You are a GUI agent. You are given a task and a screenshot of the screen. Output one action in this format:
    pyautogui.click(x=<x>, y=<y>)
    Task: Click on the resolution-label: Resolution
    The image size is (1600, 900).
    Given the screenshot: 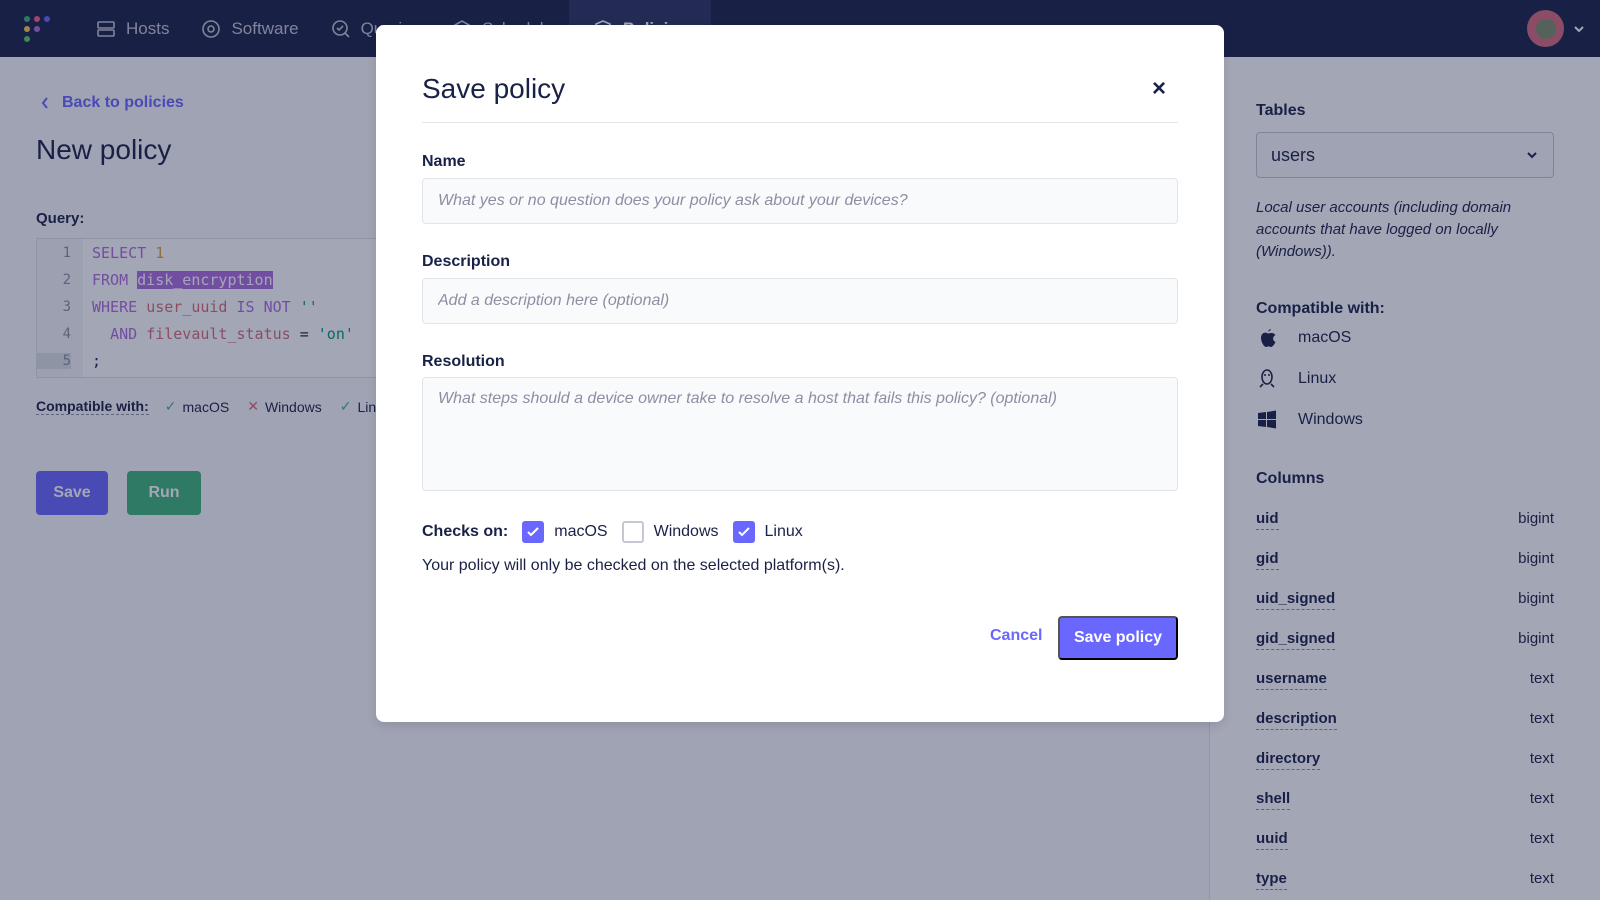 What is the action you would take?
    pyautogui.click(x=463, y=361)
    